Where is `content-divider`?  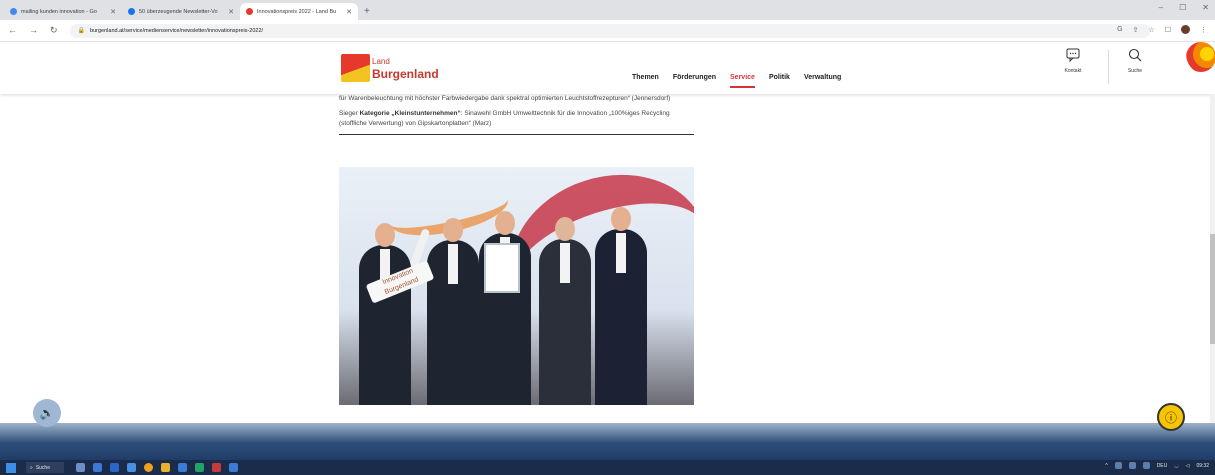
content-divider is located at coordinates (516, 134).